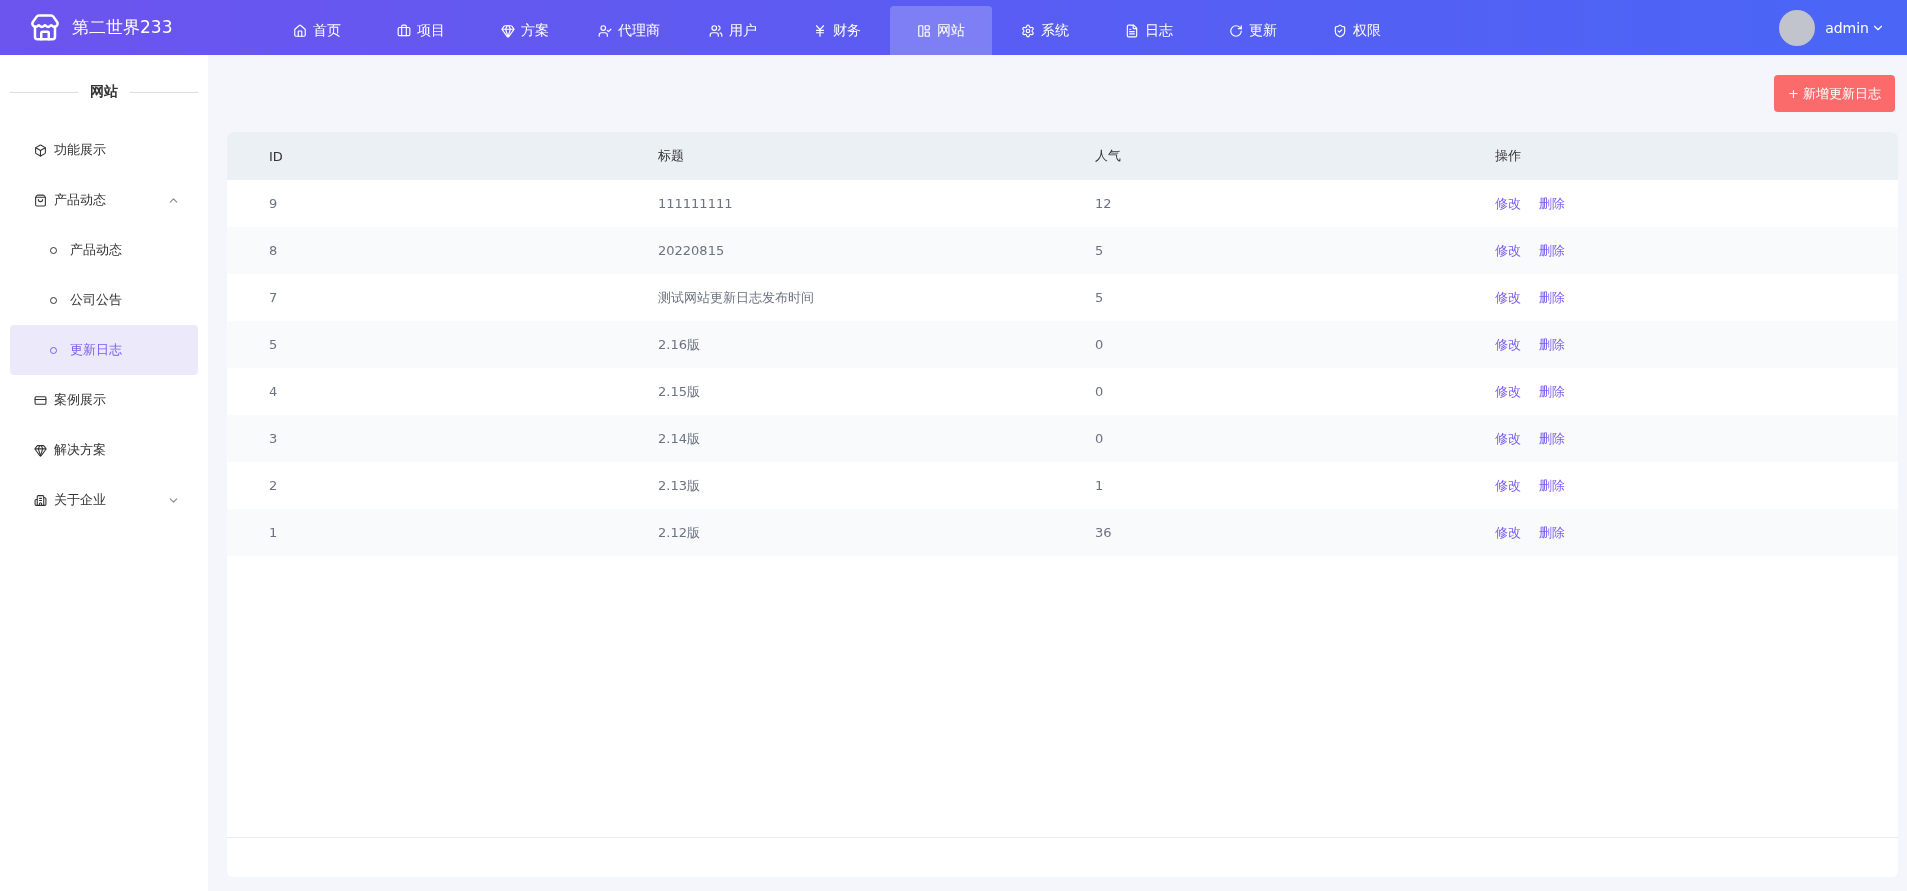  What do you see at coordinates (104, 200) in the screenshot?
I see `sidebar-item: 产品动态` at bounding box center [104, 200].